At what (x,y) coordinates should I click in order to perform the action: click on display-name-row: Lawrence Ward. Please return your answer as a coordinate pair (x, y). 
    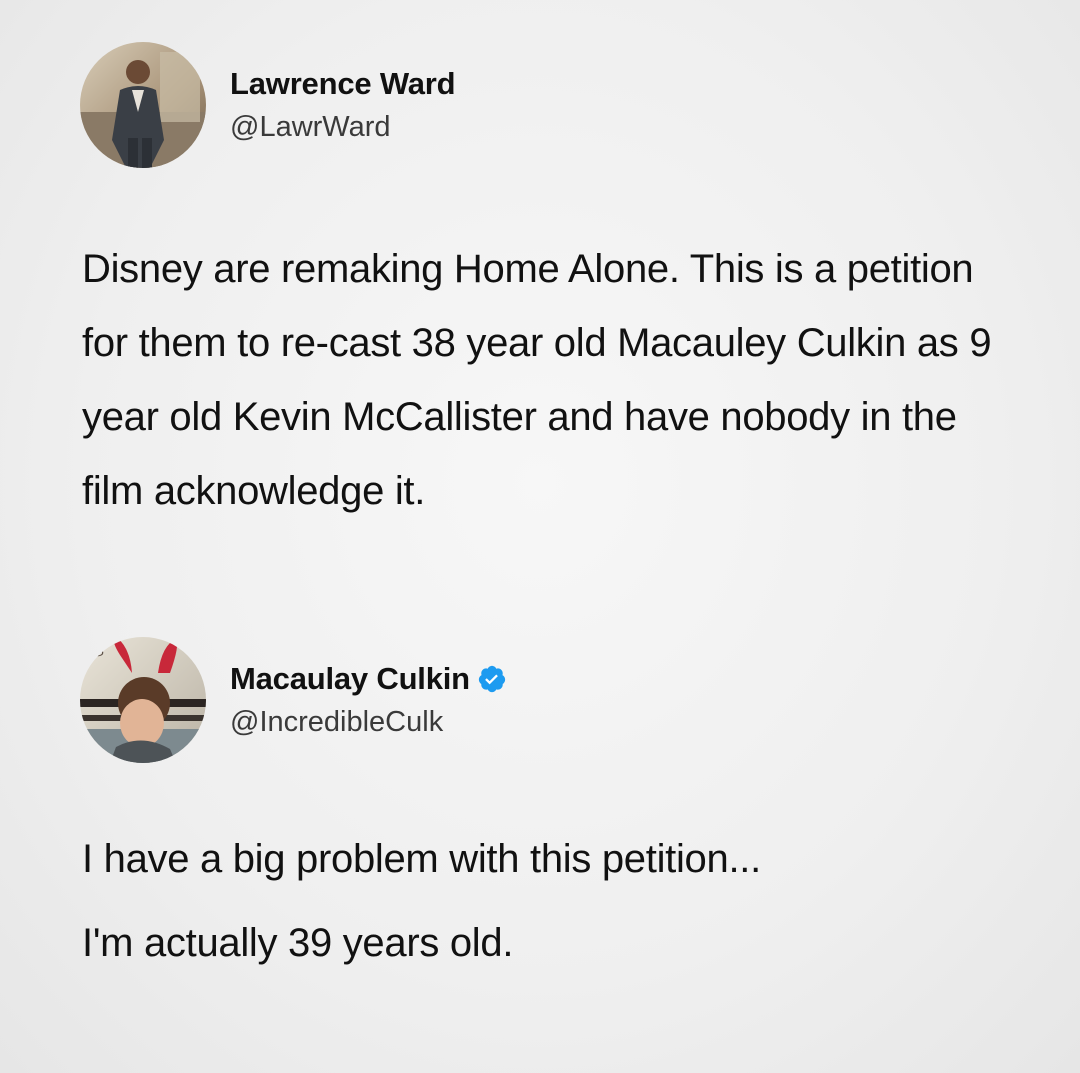
    Looking at the image, I should click on (343, 84).